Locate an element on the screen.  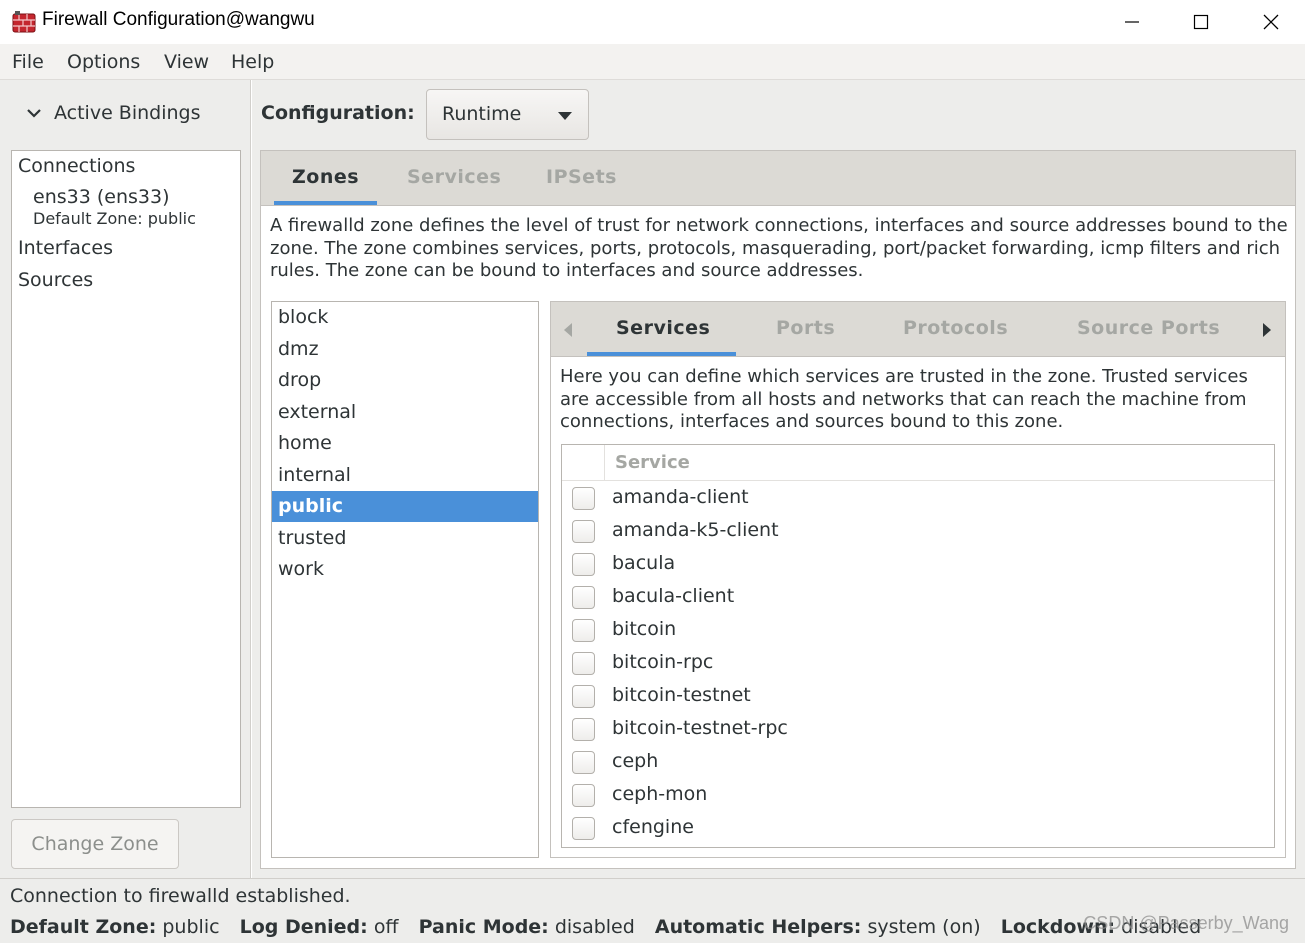
automatic-helpers-value: system (on) is located at coordinates (924, 927).